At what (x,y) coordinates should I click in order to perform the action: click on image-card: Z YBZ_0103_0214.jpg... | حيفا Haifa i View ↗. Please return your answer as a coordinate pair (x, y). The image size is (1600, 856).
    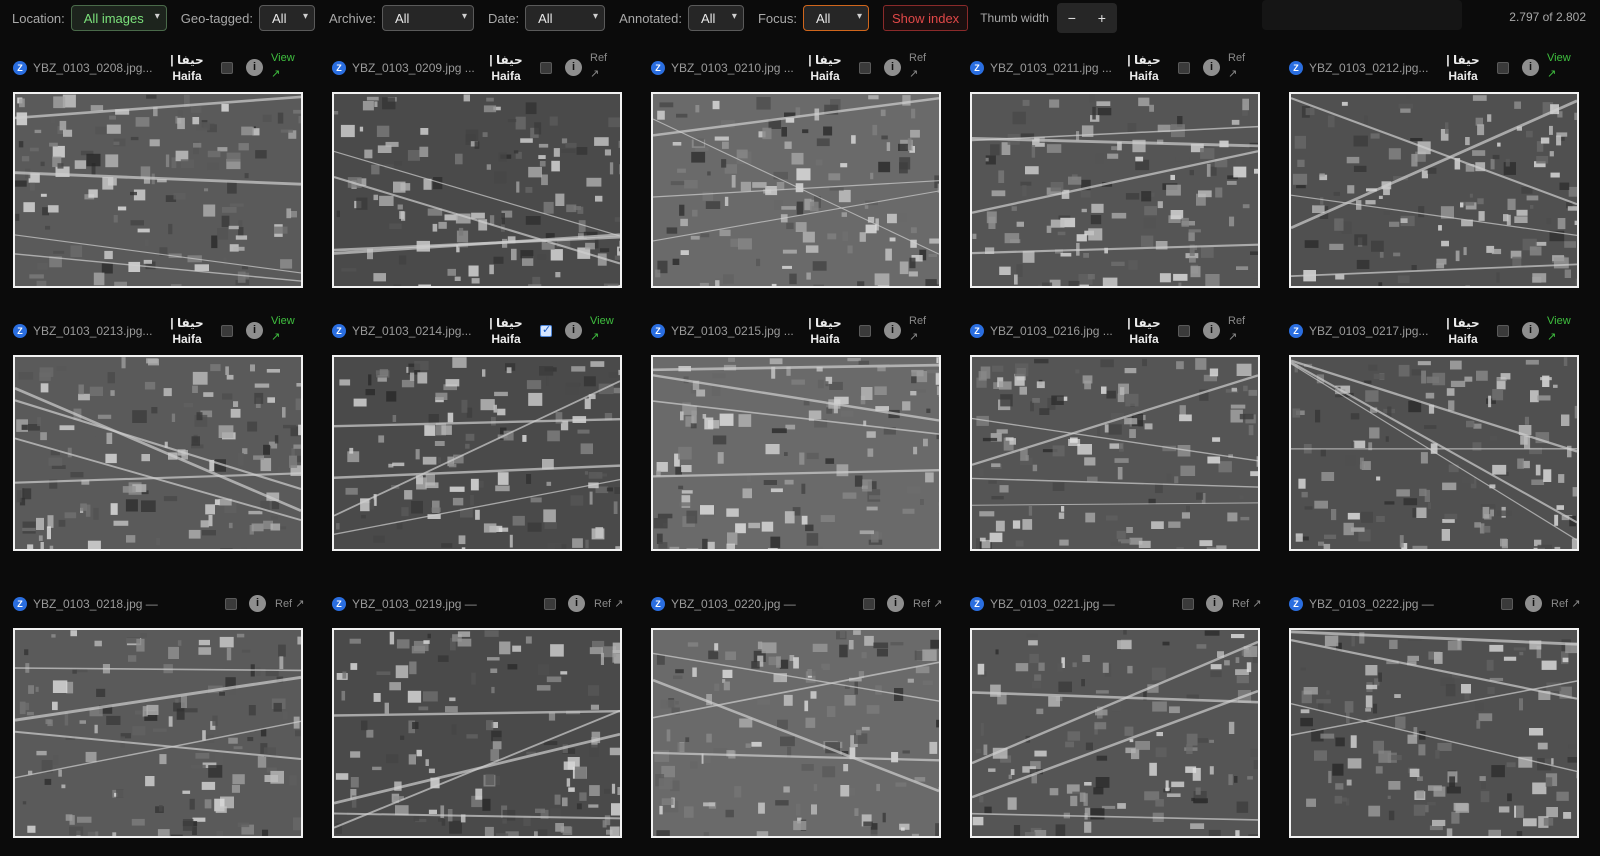
    Looking at the image, I should click on (478, 429).